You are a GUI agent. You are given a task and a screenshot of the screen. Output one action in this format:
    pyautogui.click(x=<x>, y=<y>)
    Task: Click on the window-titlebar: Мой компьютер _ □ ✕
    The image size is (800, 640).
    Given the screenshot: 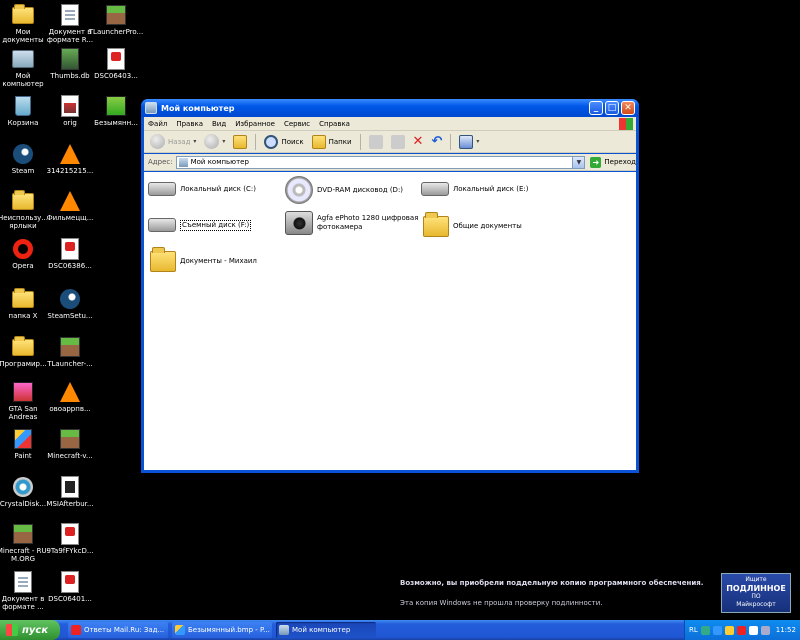 What is the action you would take?
    pyautogui.click(x=390, y=108)
    